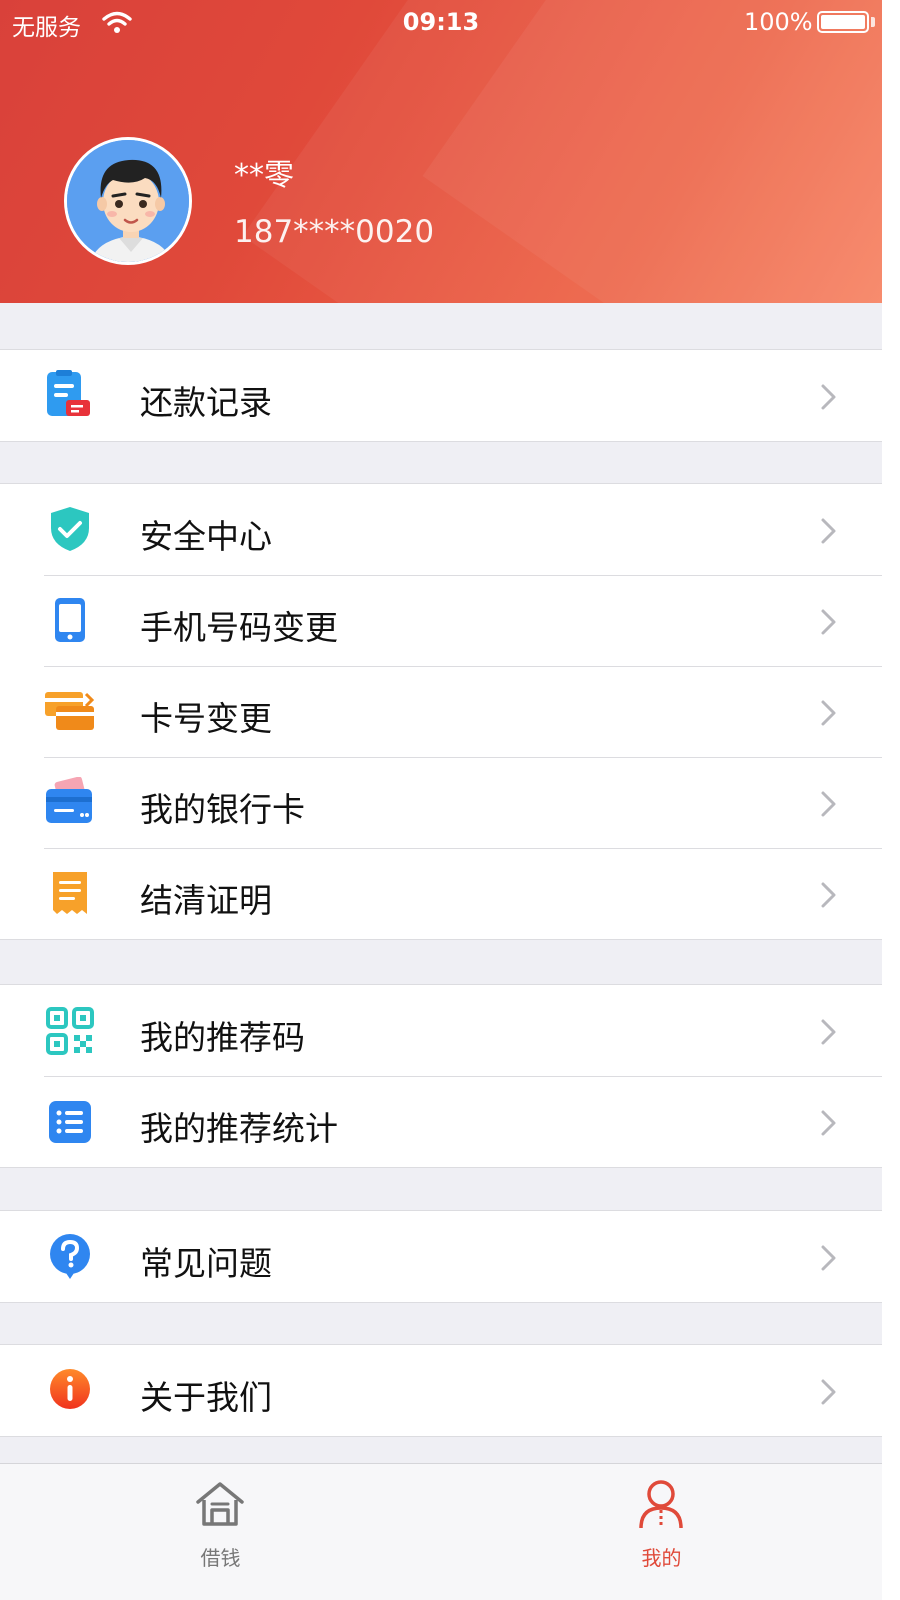 This screenshot has width=900, height=1600. Describe the element at coordinates (70, 1389) in the screenshot. I see `info-icon` at that location.